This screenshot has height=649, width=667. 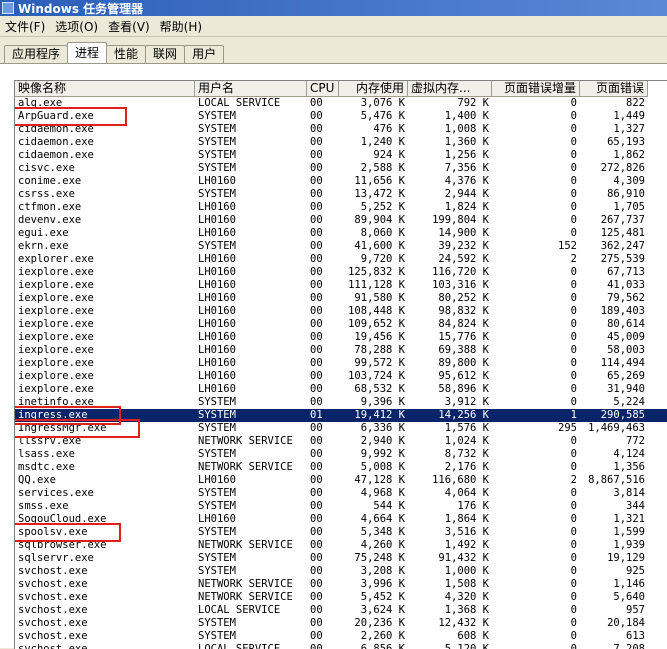 I want to click on process-row: cidaemon.exe SYSTEM 00 924 K 1,256 K 0 1,862, so click(x=341, y=155).